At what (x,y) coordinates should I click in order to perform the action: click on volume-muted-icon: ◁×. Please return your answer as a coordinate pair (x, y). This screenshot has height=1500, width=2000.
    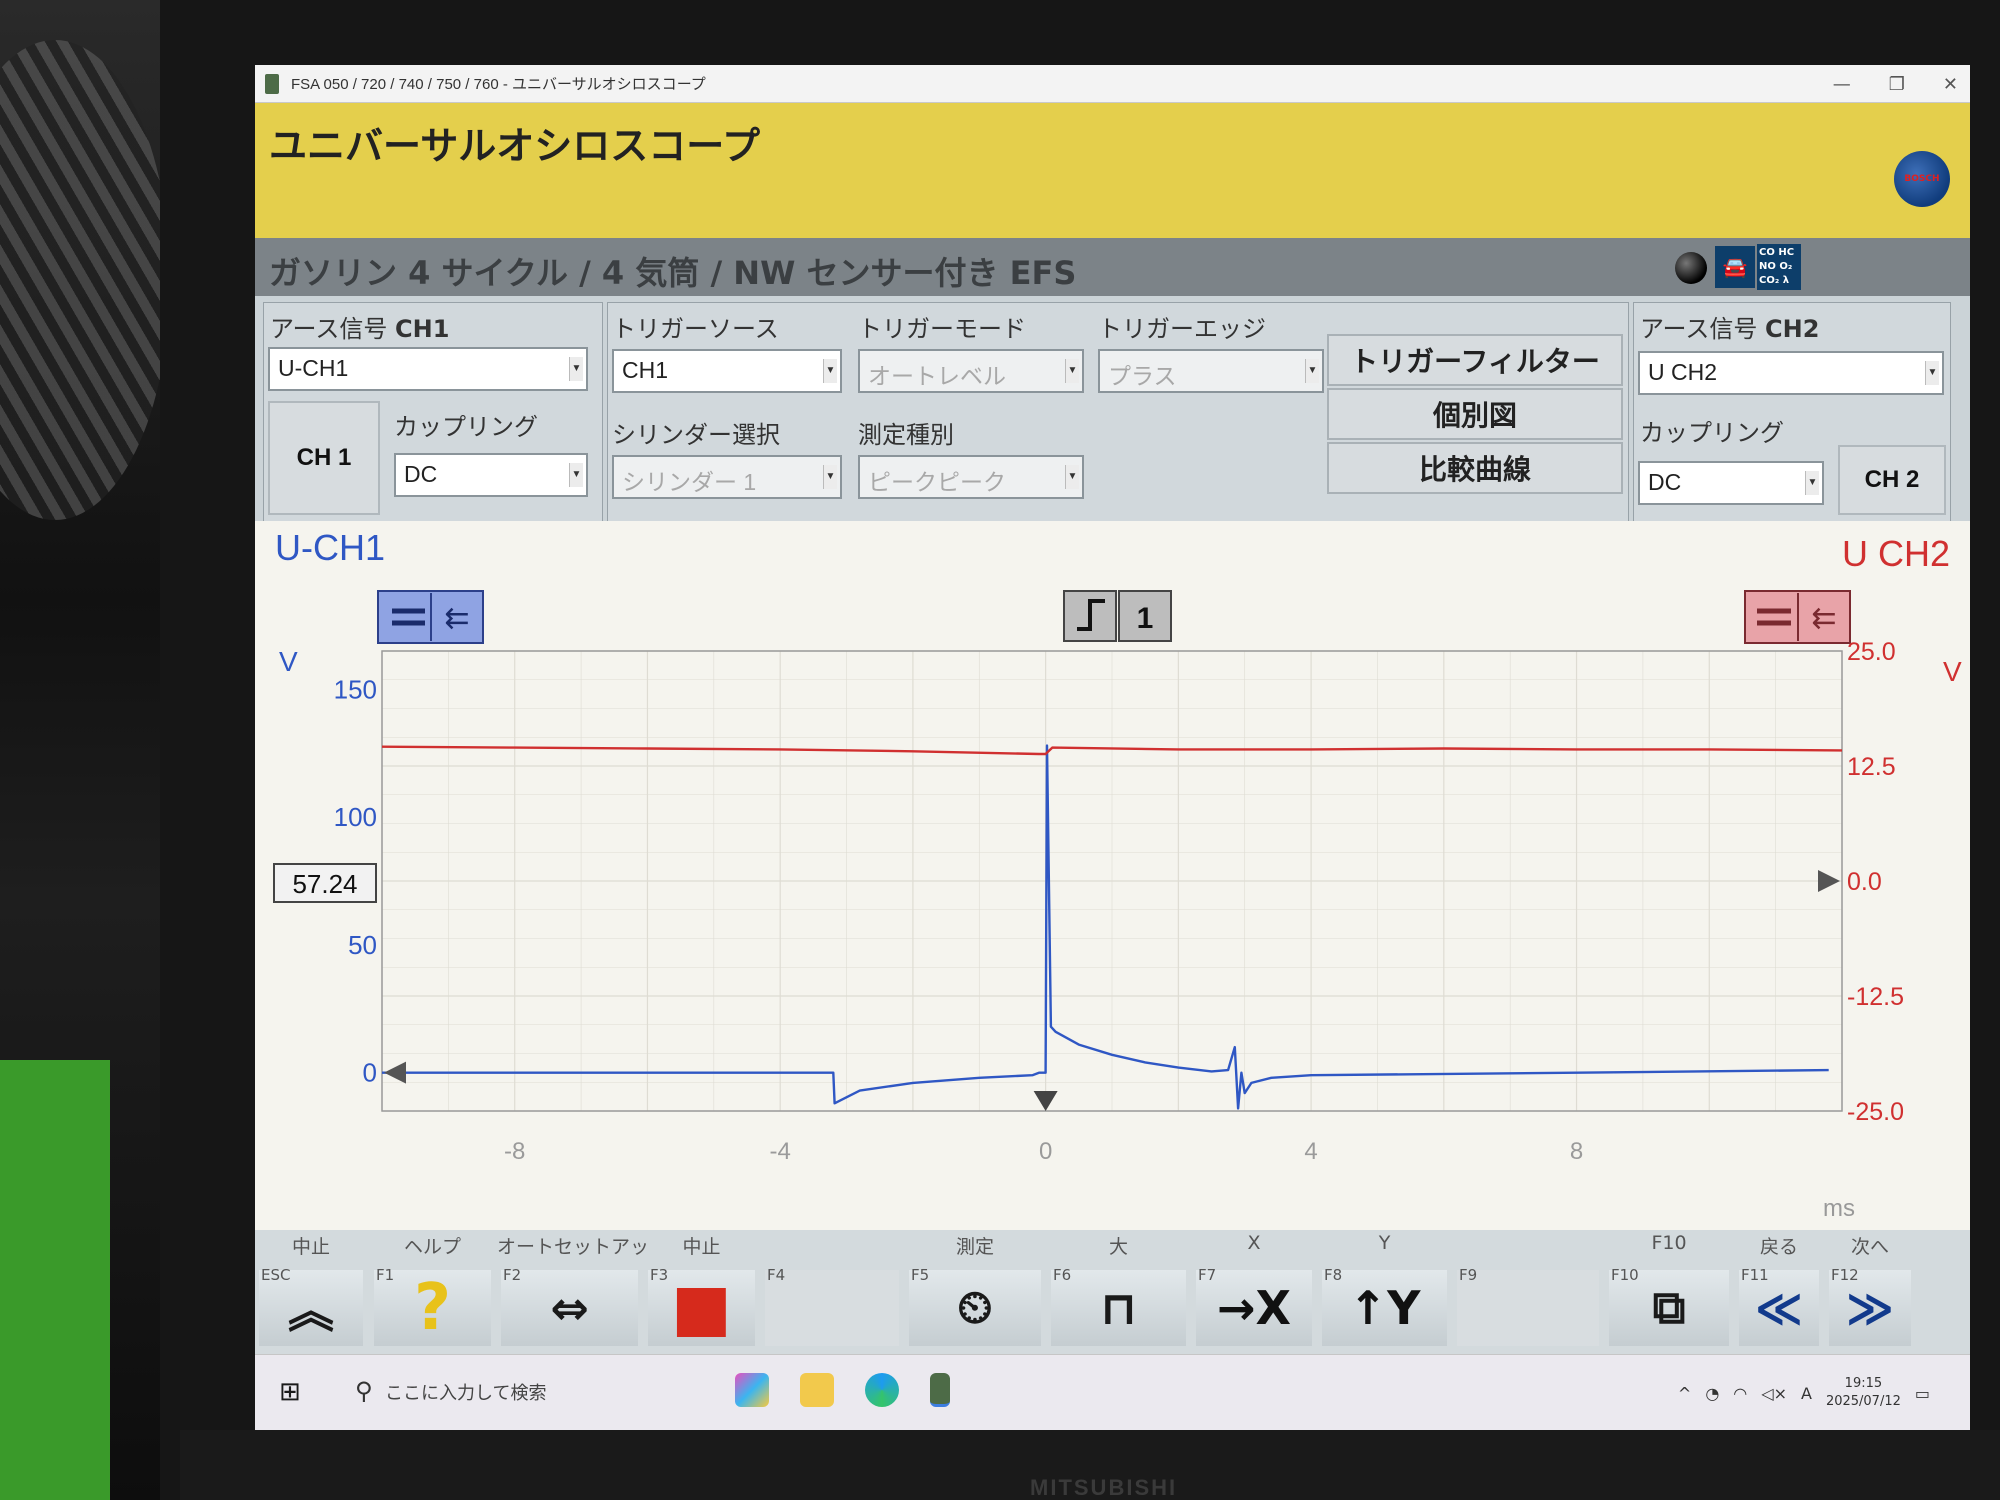
    Looking at the image, I should click on (1774, 1393).